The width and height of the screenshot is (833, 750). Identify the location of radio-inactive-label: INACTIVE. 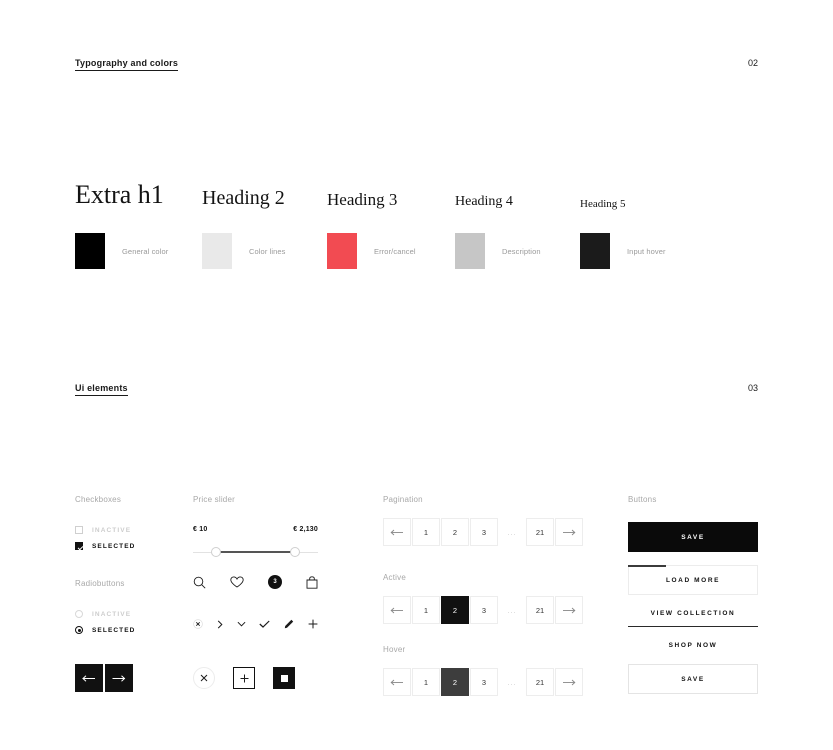
(112, 614).